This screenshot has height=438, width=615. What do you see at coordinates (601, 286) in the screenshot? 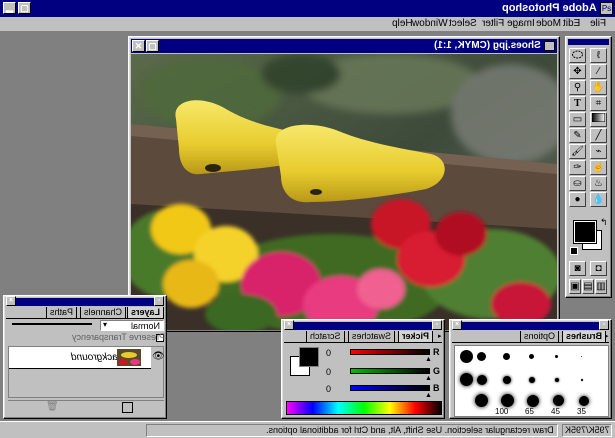
I see `screen-mode-3-icon: ▥` at bounding box center [601, 286].